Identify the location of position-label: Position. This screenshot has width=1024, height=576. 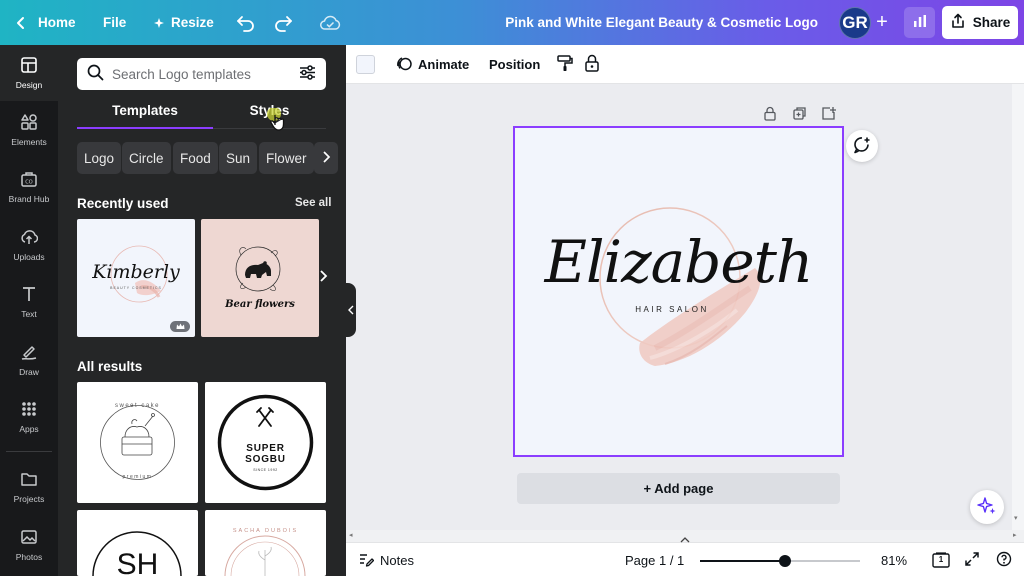
(515, 64).